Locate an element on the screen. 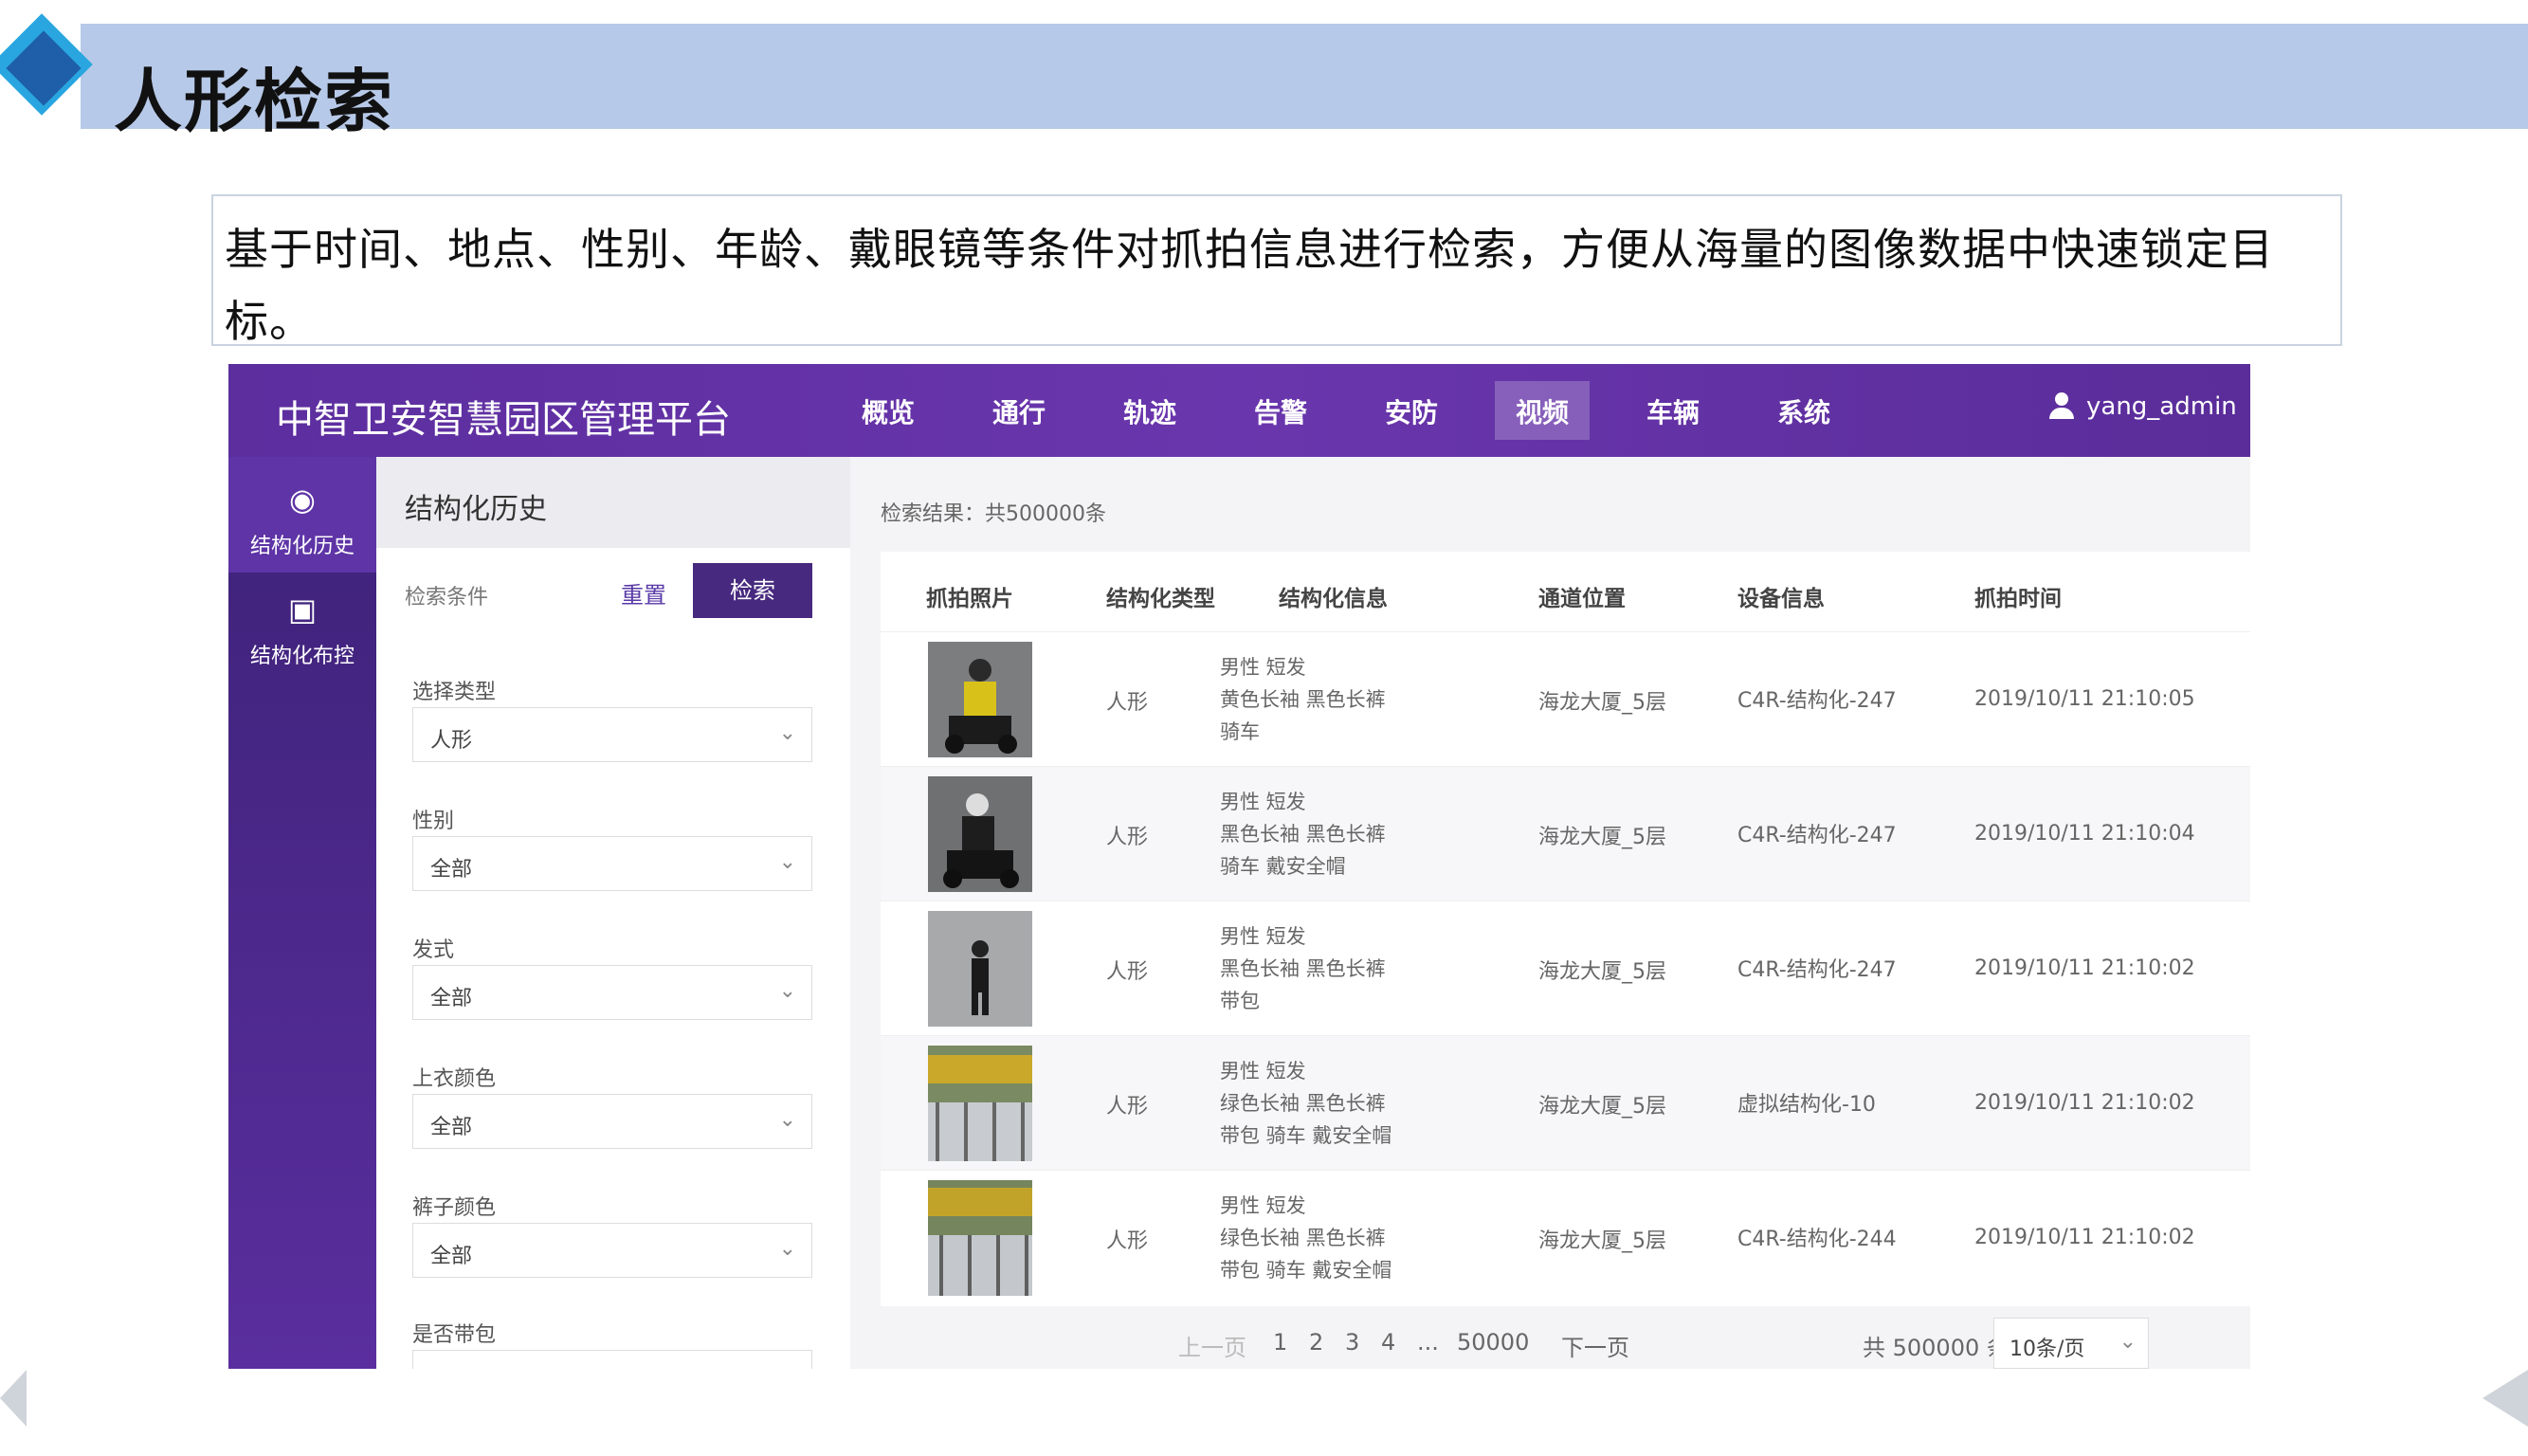 Image resolution: width=2528 pixels, height=1456 pixels. page-number: 3 is located at coordinates (1352, 1342).